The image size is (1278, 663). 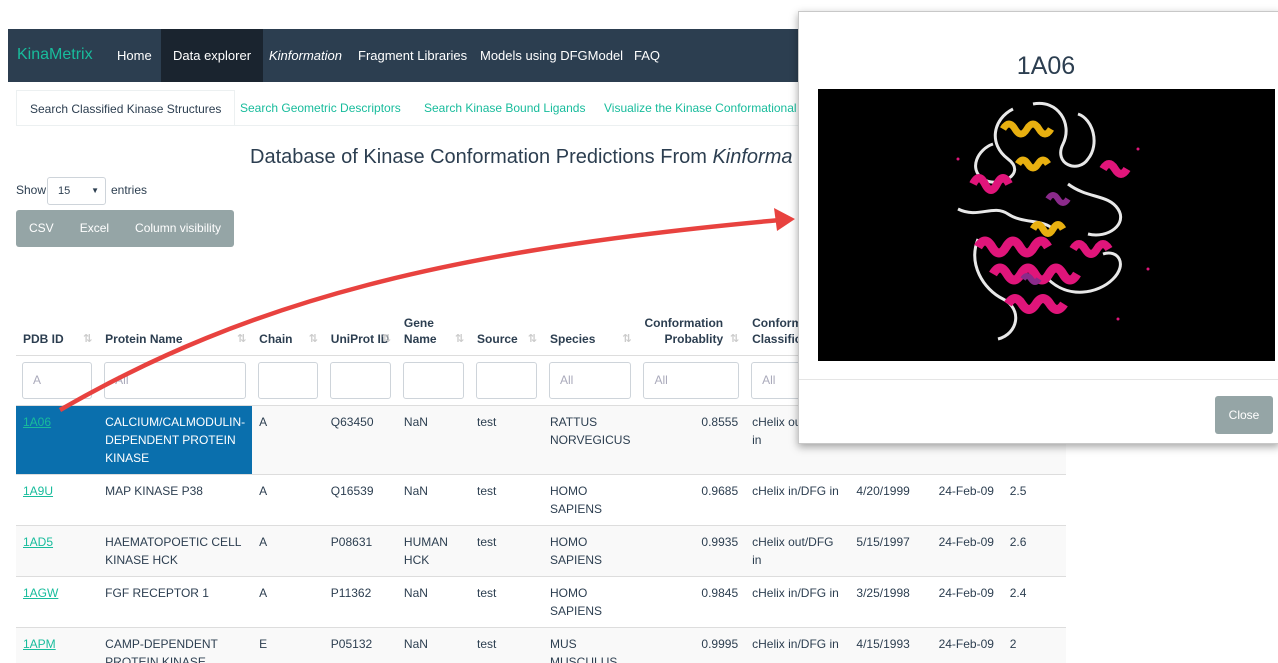 What do you see at coordinates (752, 157) in the screenshot?
I see `page-title-italic: Kinforma` at bounding box center [752, 157].